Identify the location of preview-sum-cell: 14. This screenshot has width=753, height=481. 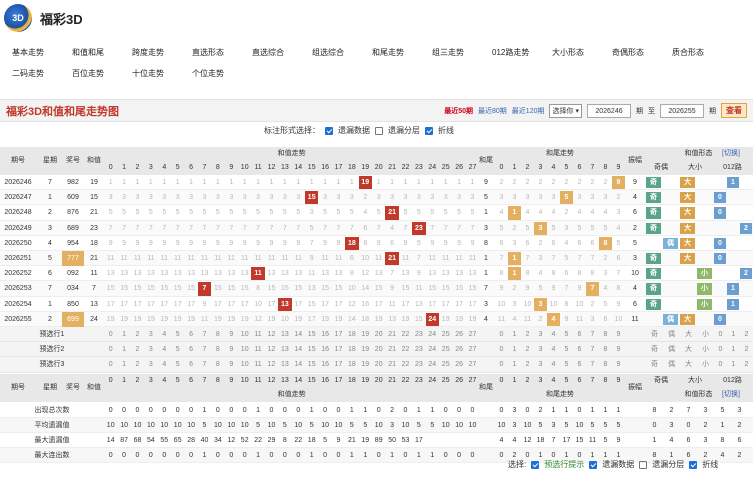
(298, 334).